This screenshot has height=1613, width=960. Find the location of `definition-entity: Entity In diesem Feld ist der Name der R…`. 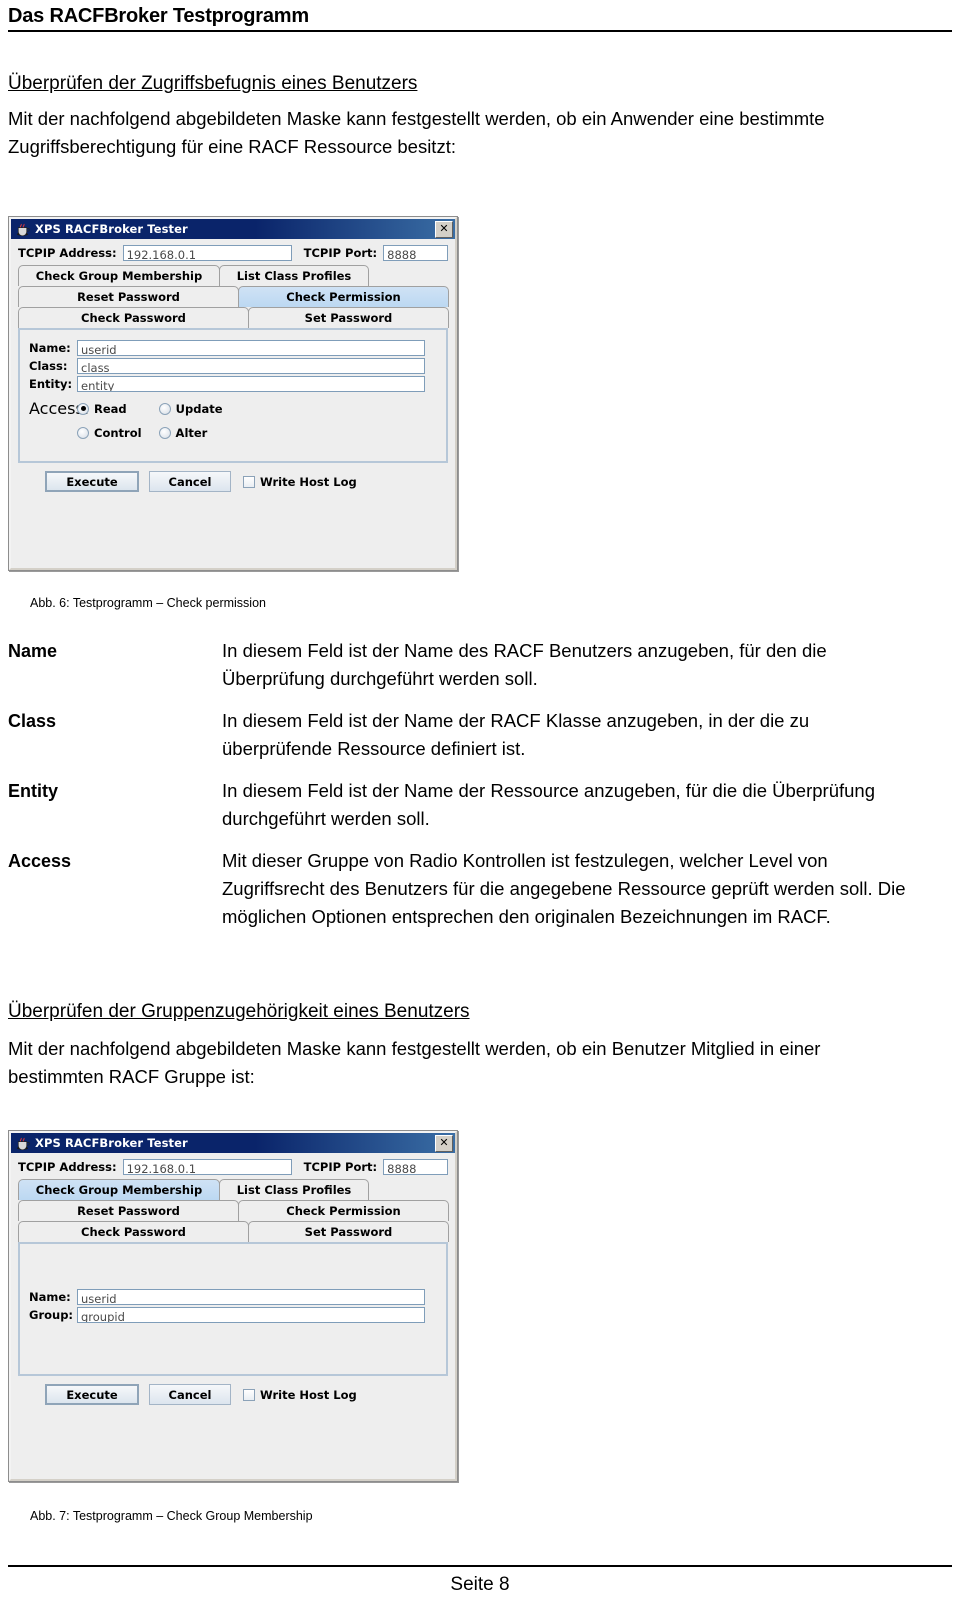

definition-entity: Entity In diesem Feld ist der Name der R… is located at coordinates (473, 807).